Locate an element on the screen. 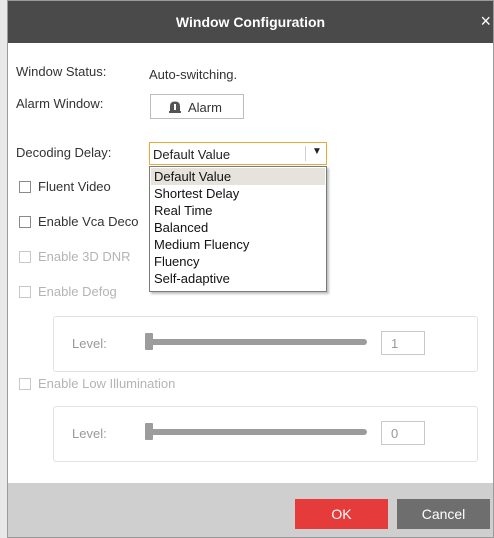 This screenshot has height=538, width=494. low-illumination-slider-track is located at coordinates (257, 432).